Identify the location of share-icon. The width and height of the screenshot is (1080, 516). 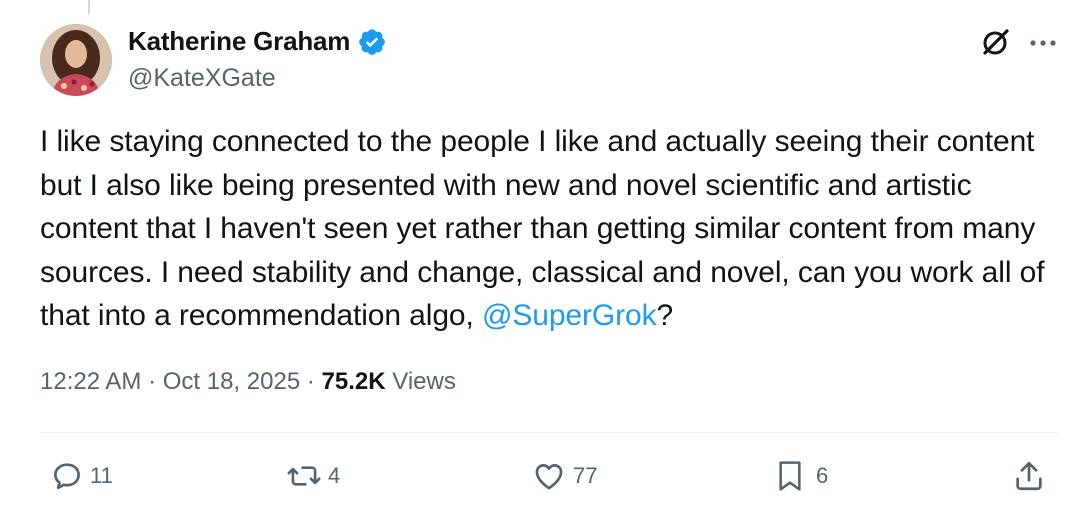
(1029, 476).